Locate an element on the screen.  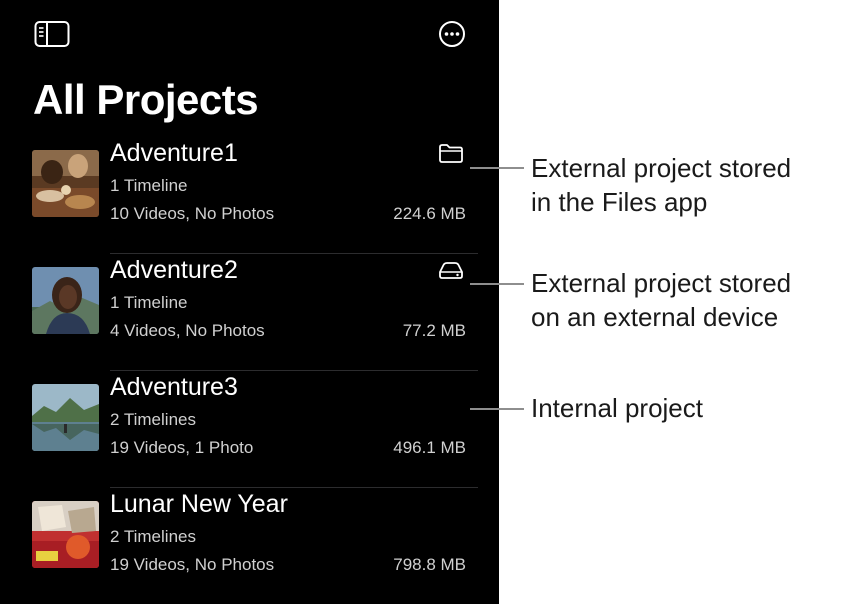
project-size: 224.6 MB is located at coordinates (429, 213).